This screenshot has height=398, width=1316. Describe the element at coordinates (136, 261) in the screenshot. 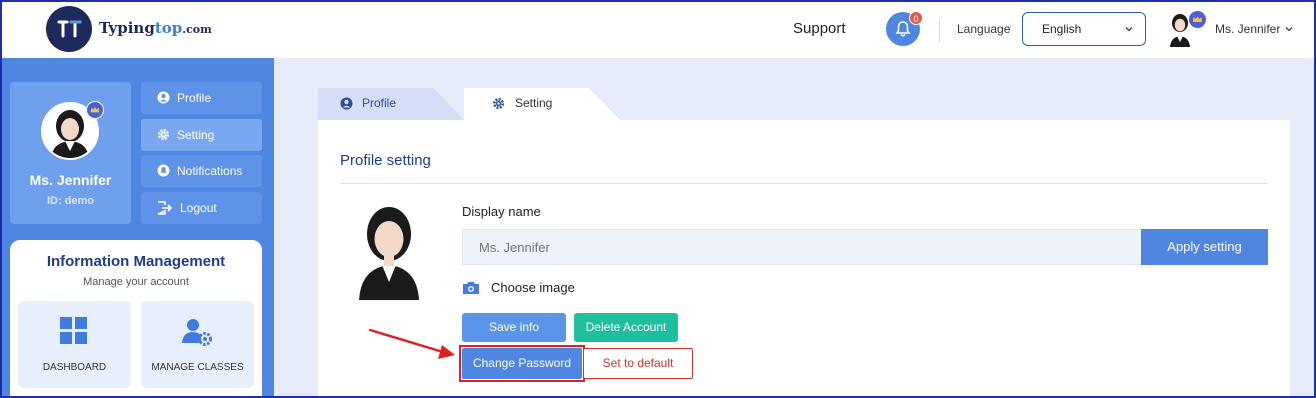

I see `info-management-title: Information Management` at that location.